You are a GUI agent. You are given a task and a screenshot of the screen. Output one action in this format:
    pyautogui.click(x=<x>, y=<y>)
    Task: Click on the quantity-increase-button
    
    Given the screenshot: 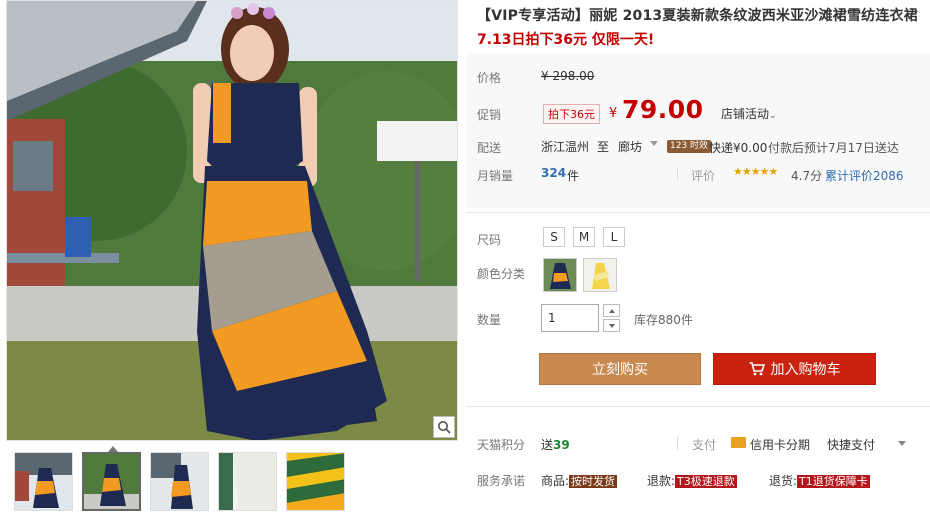 What is the action you would take?
    pyautogui.click(x=611, y=310)
    